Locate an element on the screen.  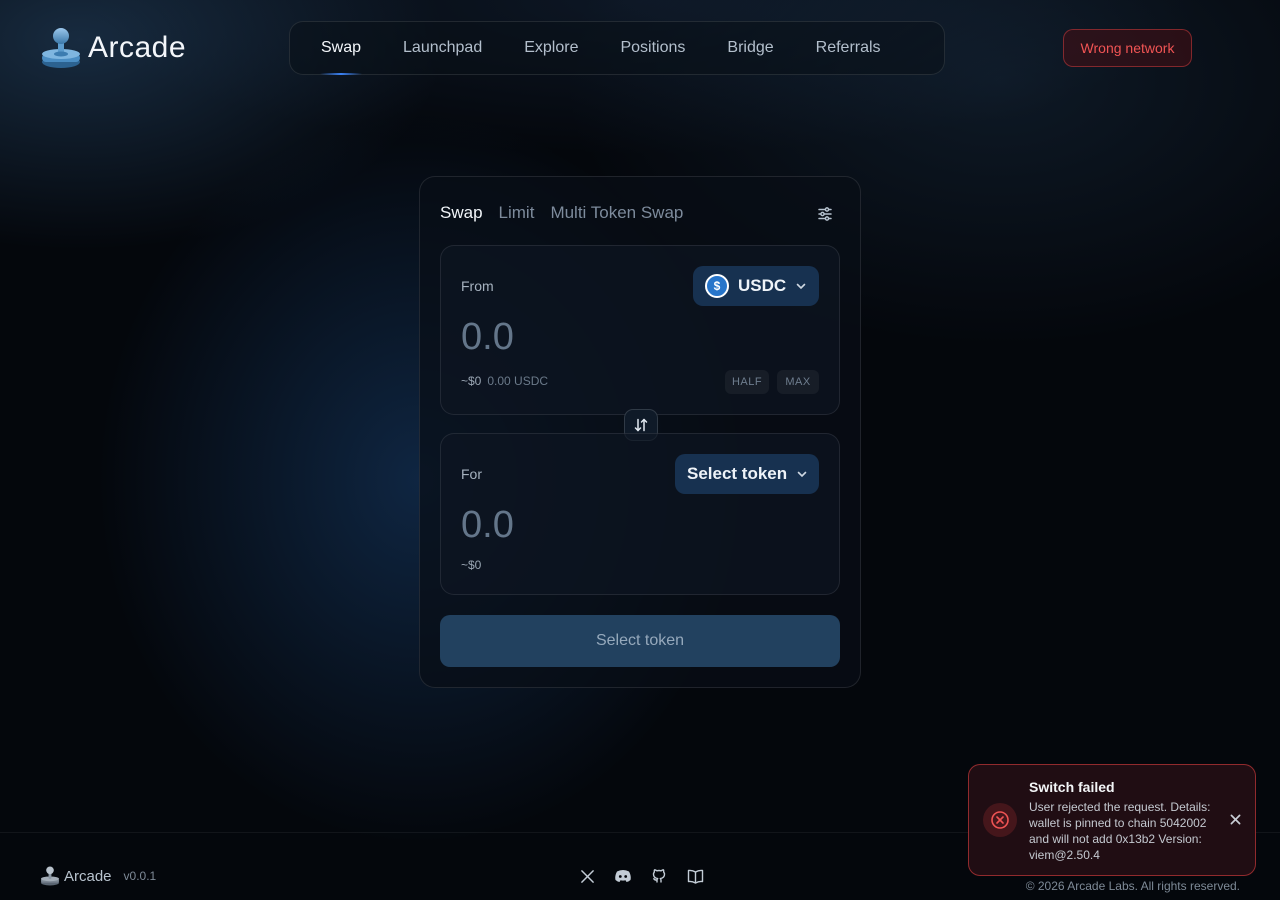
nav-positions: Positions is located at coordinates (652, 48).